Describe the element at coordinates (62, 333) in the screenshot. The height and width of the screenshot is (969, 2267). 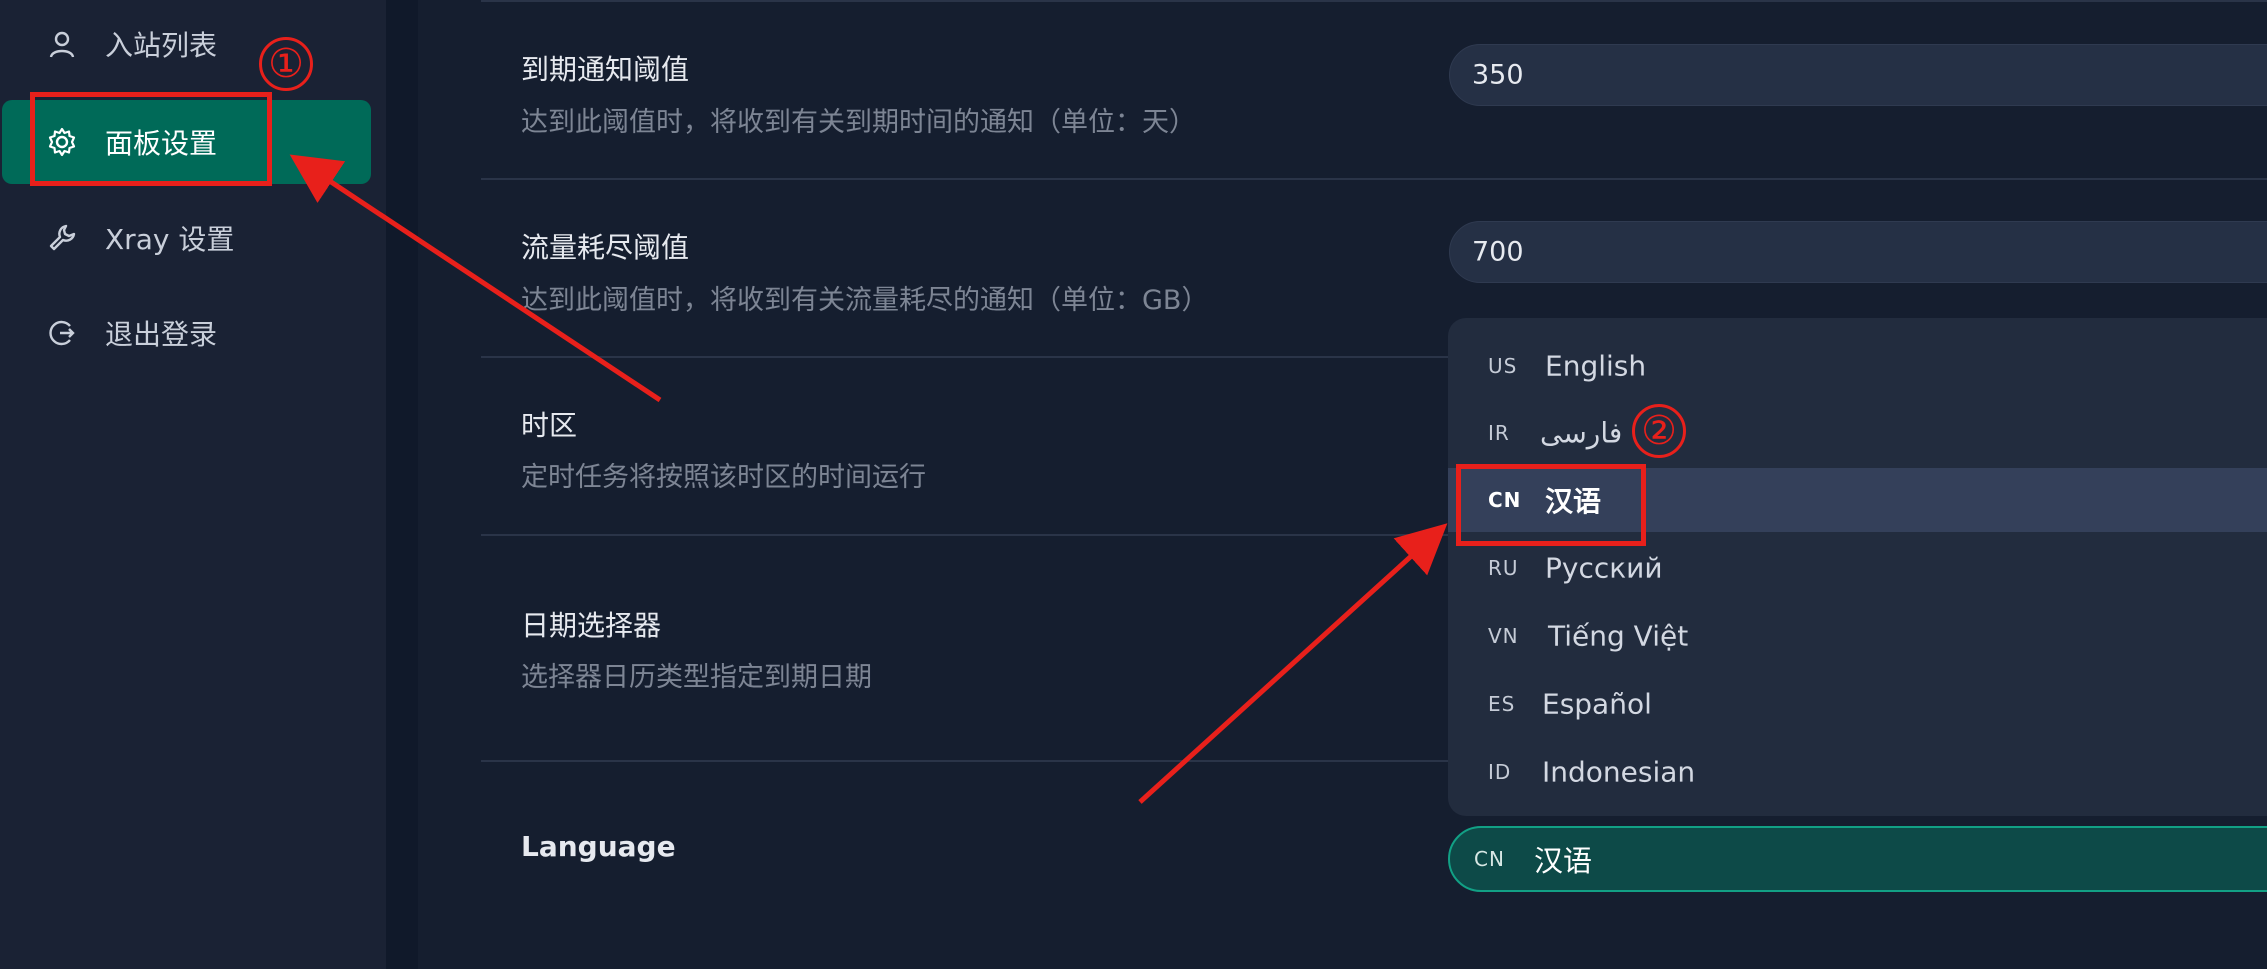
I see `logout-icon` at that location.